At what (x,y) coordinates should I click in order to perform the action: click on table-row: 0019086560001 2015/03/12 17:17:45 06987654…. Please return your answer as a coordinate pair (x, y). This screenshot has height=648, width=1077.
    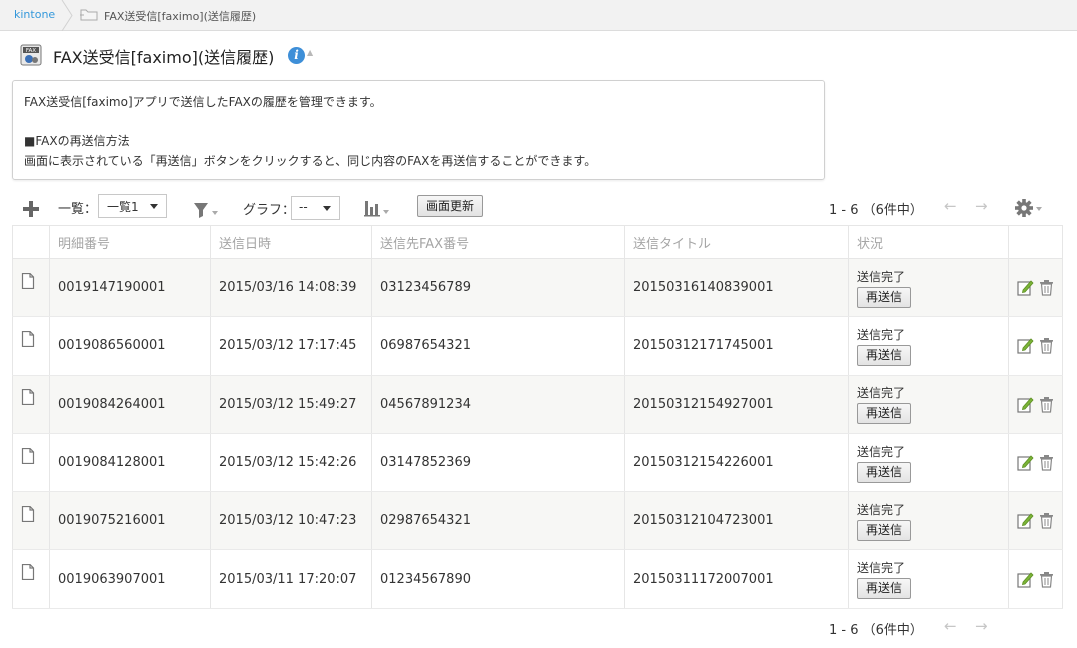
    Looking at the image, I should click on (537, 346).